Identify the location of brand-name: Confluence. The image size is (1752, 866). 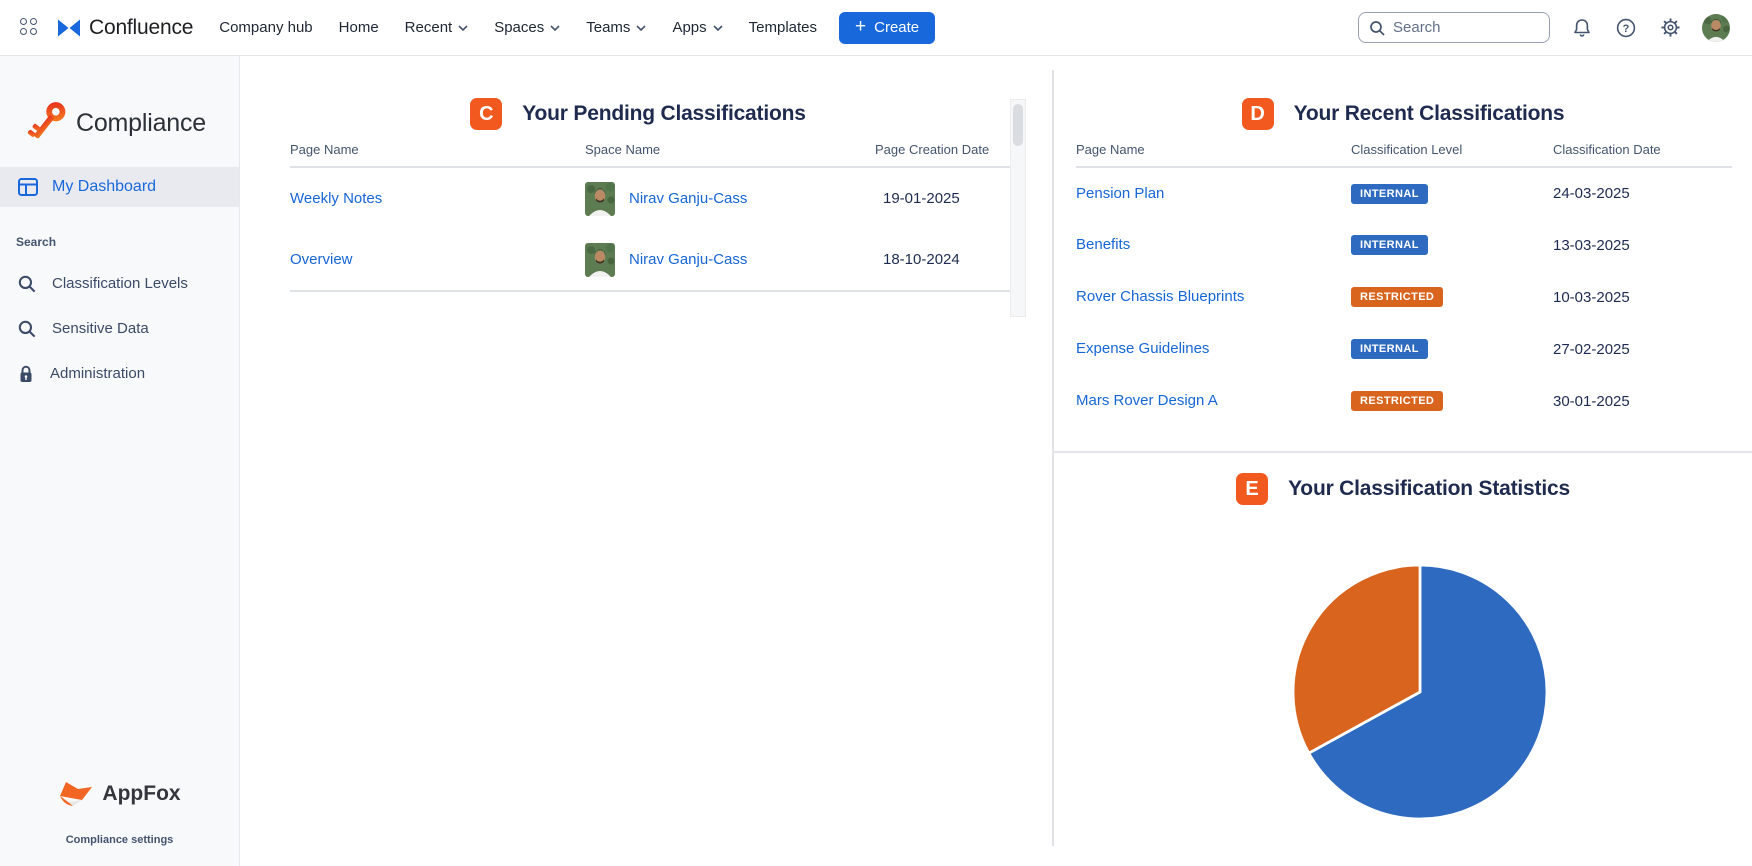
(141, 27).